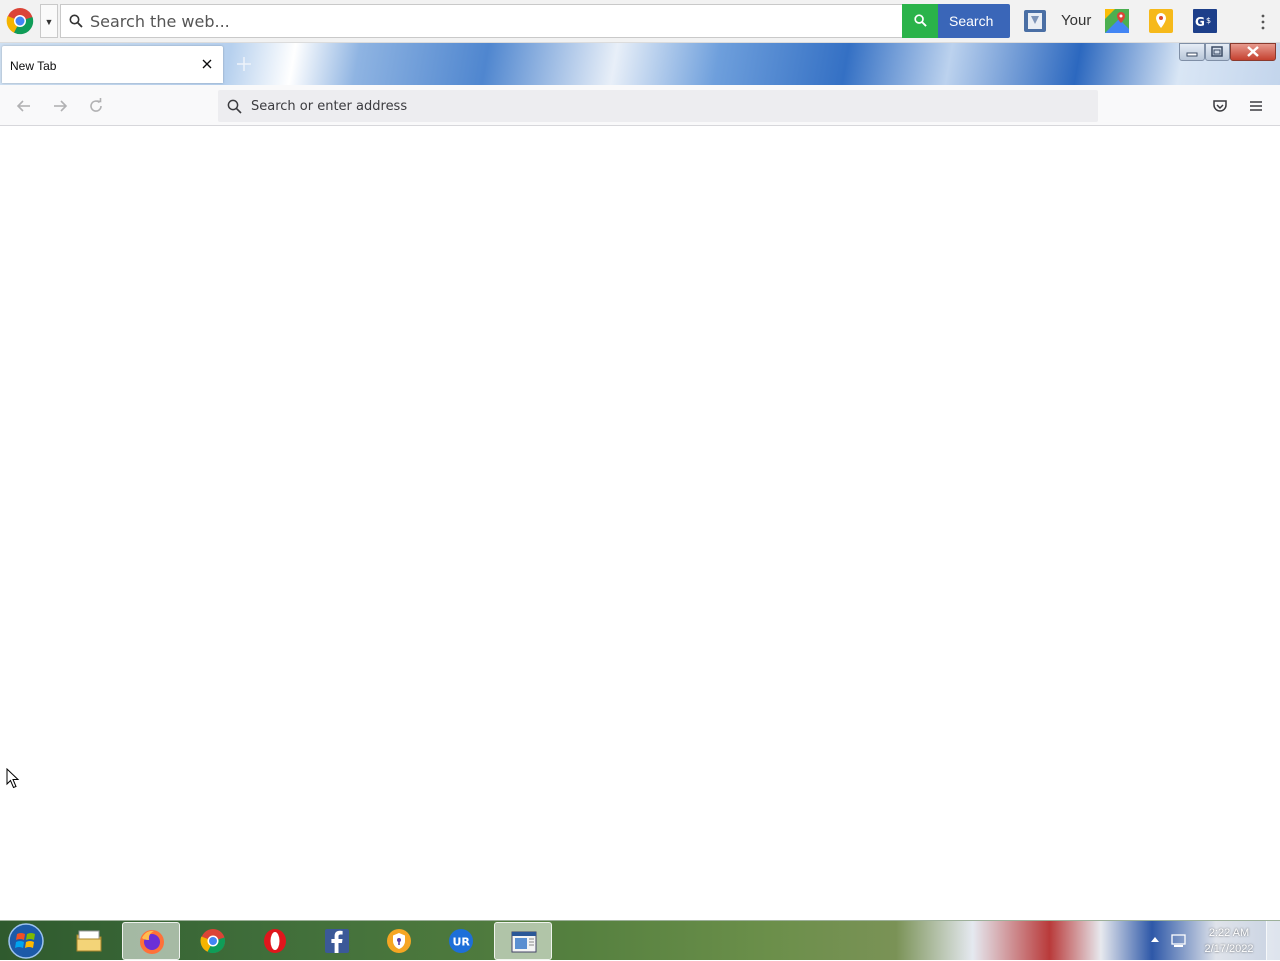  I want to click on taskbar-file-explorer, so click(89, 941).